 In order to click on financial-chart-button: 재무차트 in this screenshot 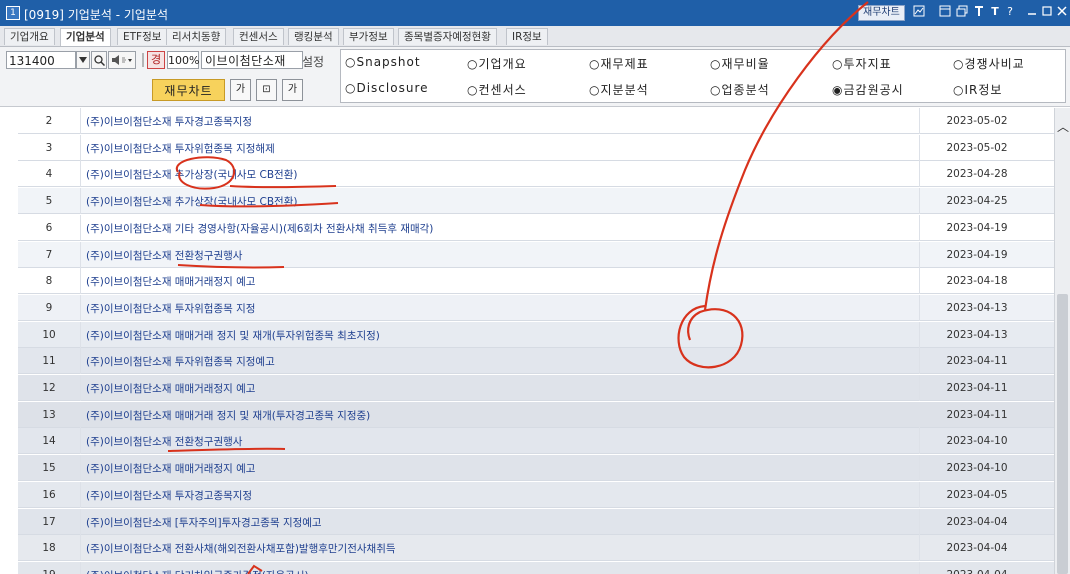, I will do `click(881, 13)`.